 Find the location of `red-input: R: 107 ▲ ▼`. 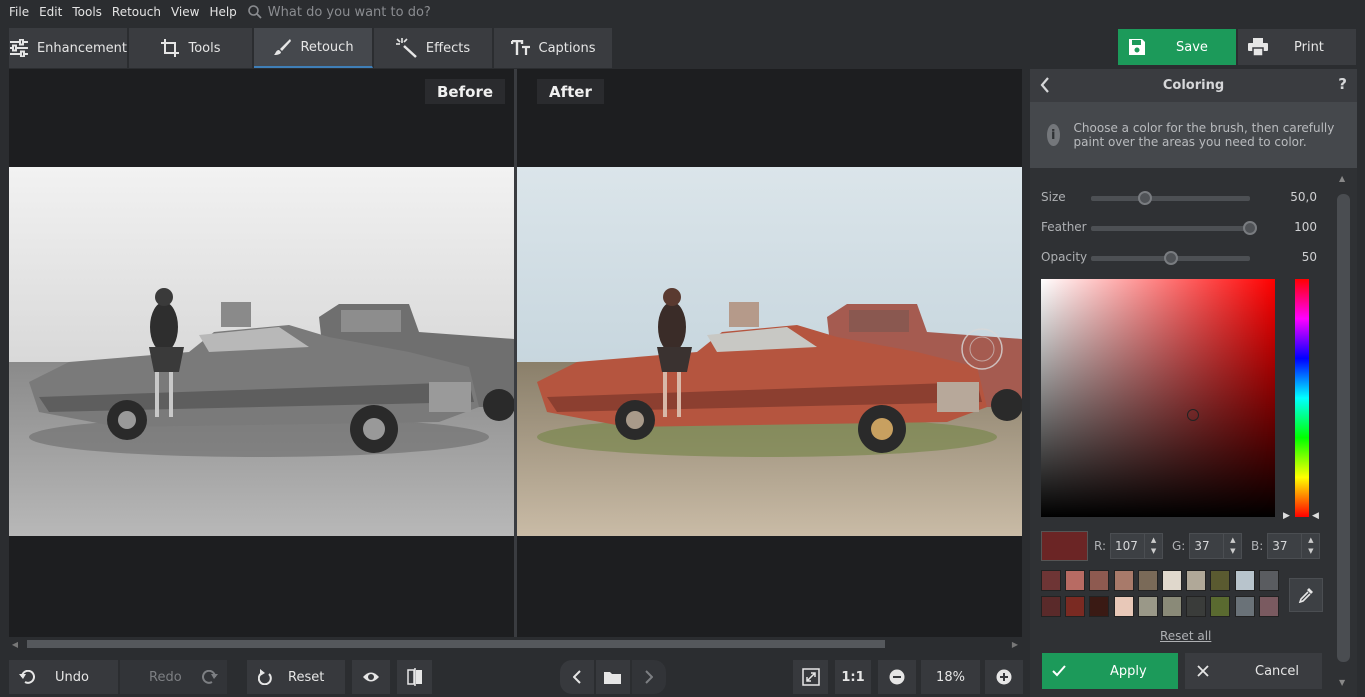

red-input: R: 107 ▲ ▼ is located at coordinates (1129, 546).